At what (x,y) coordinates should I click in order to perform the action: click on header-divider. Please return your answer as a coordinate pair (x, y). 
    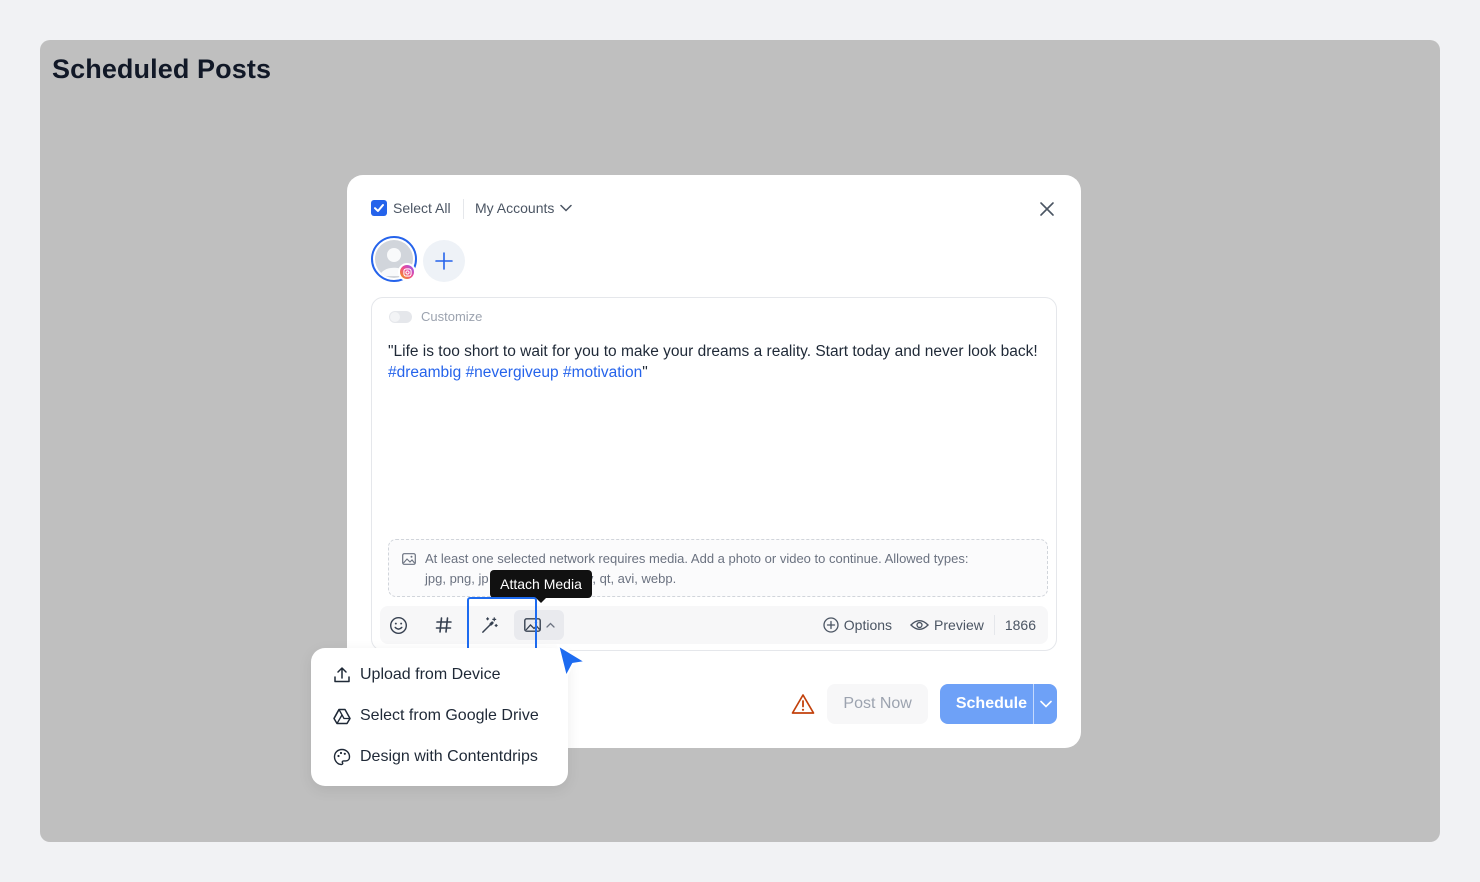
    Looking at the image, I should click on (463, 209).